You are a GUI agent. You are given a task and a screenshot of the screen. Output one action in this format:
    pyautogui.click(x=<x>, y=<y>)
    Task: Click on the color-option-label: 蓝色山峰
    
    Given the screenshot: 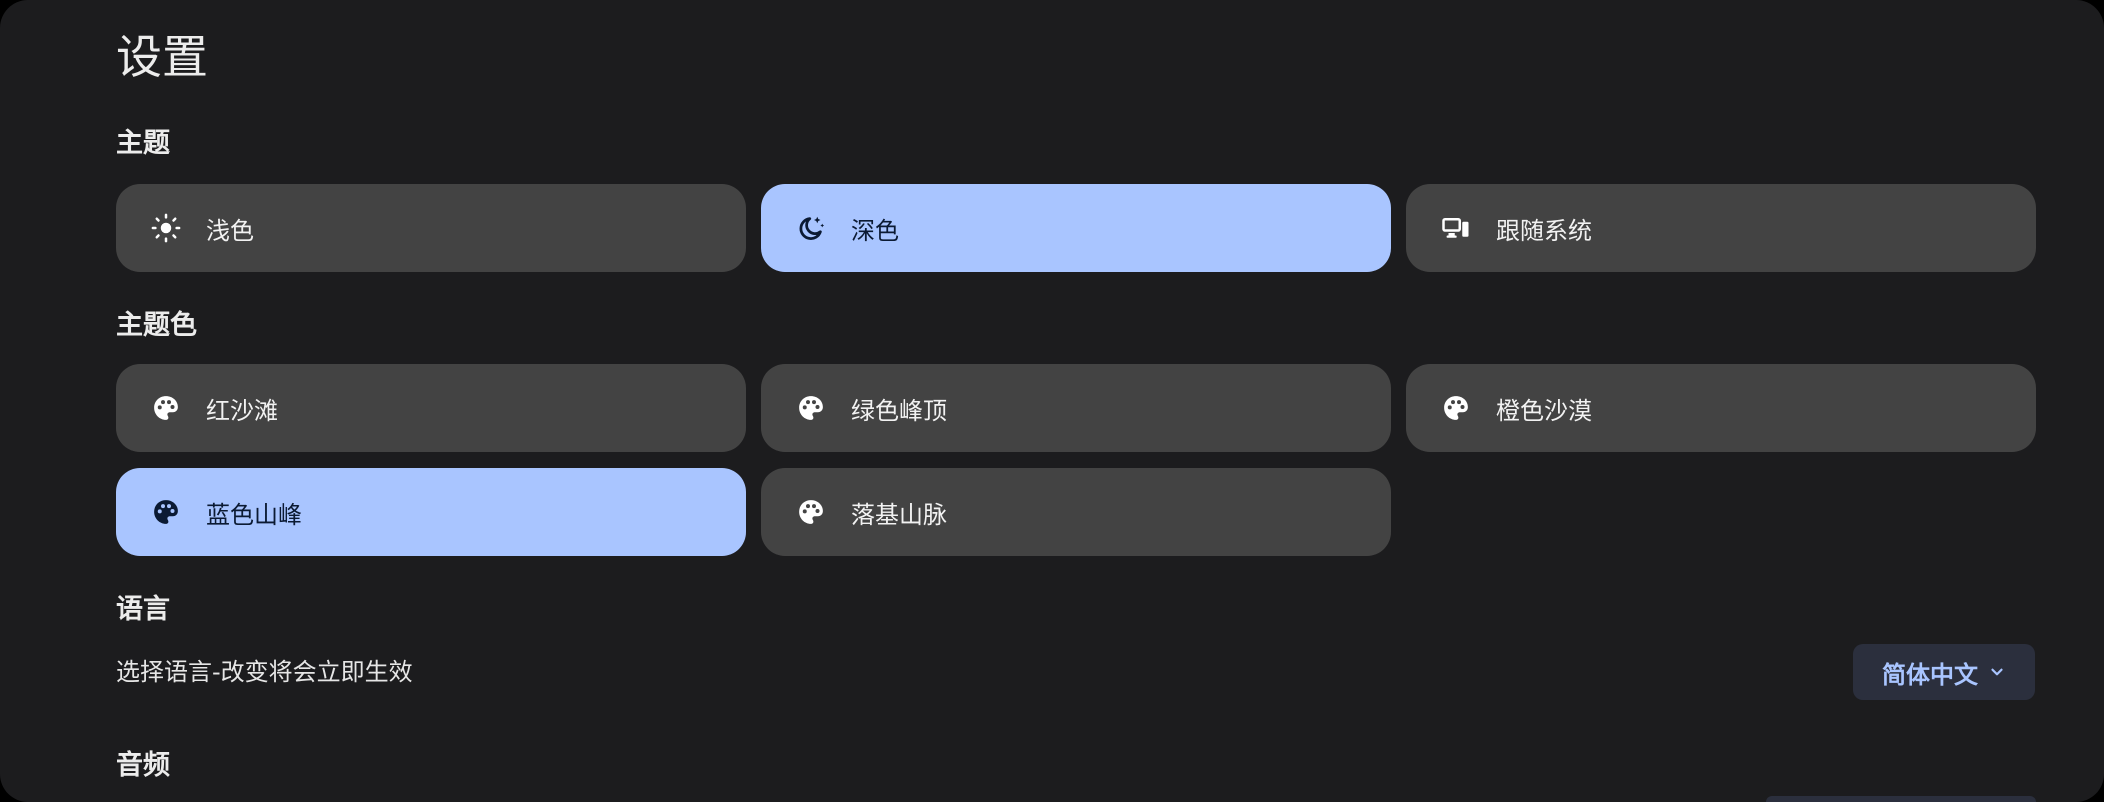 What is the action you would take?
    pyautogui.click(x=254, y=514)
    